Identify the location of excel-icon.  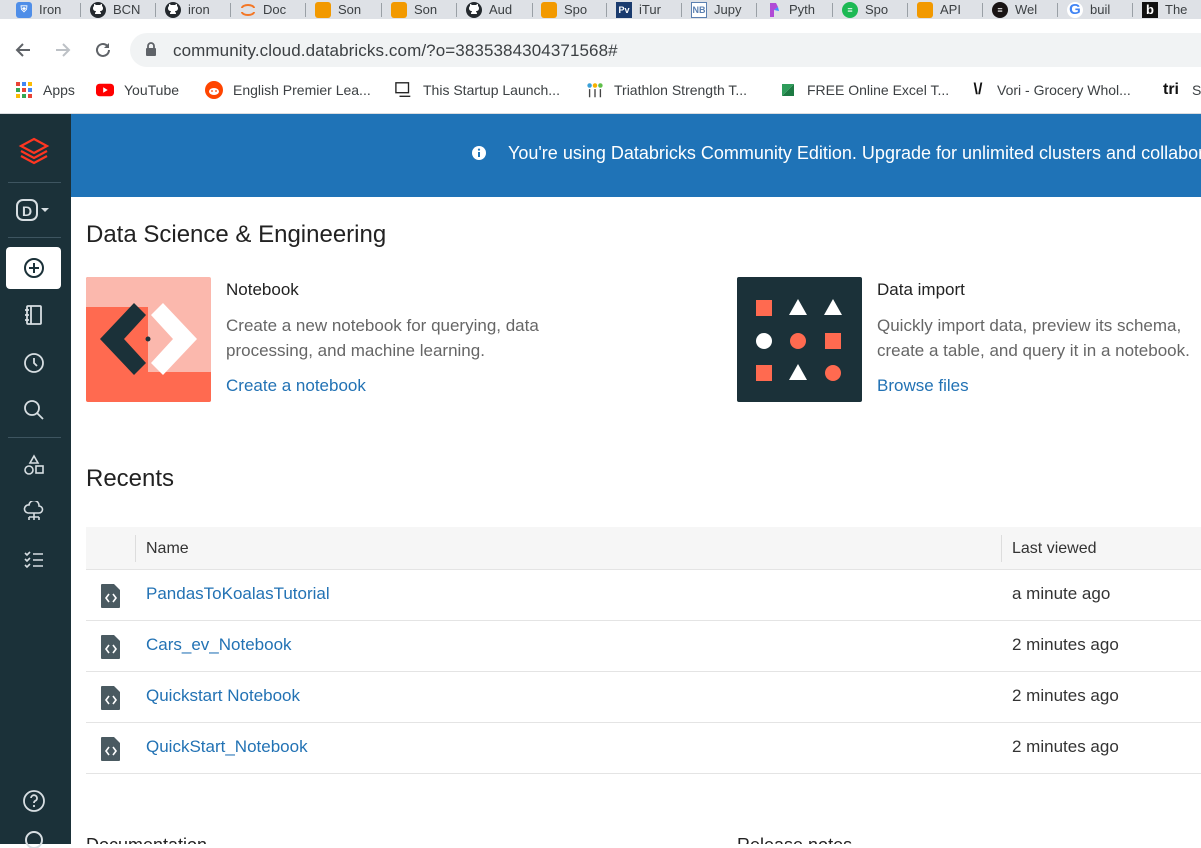
(788, 90).